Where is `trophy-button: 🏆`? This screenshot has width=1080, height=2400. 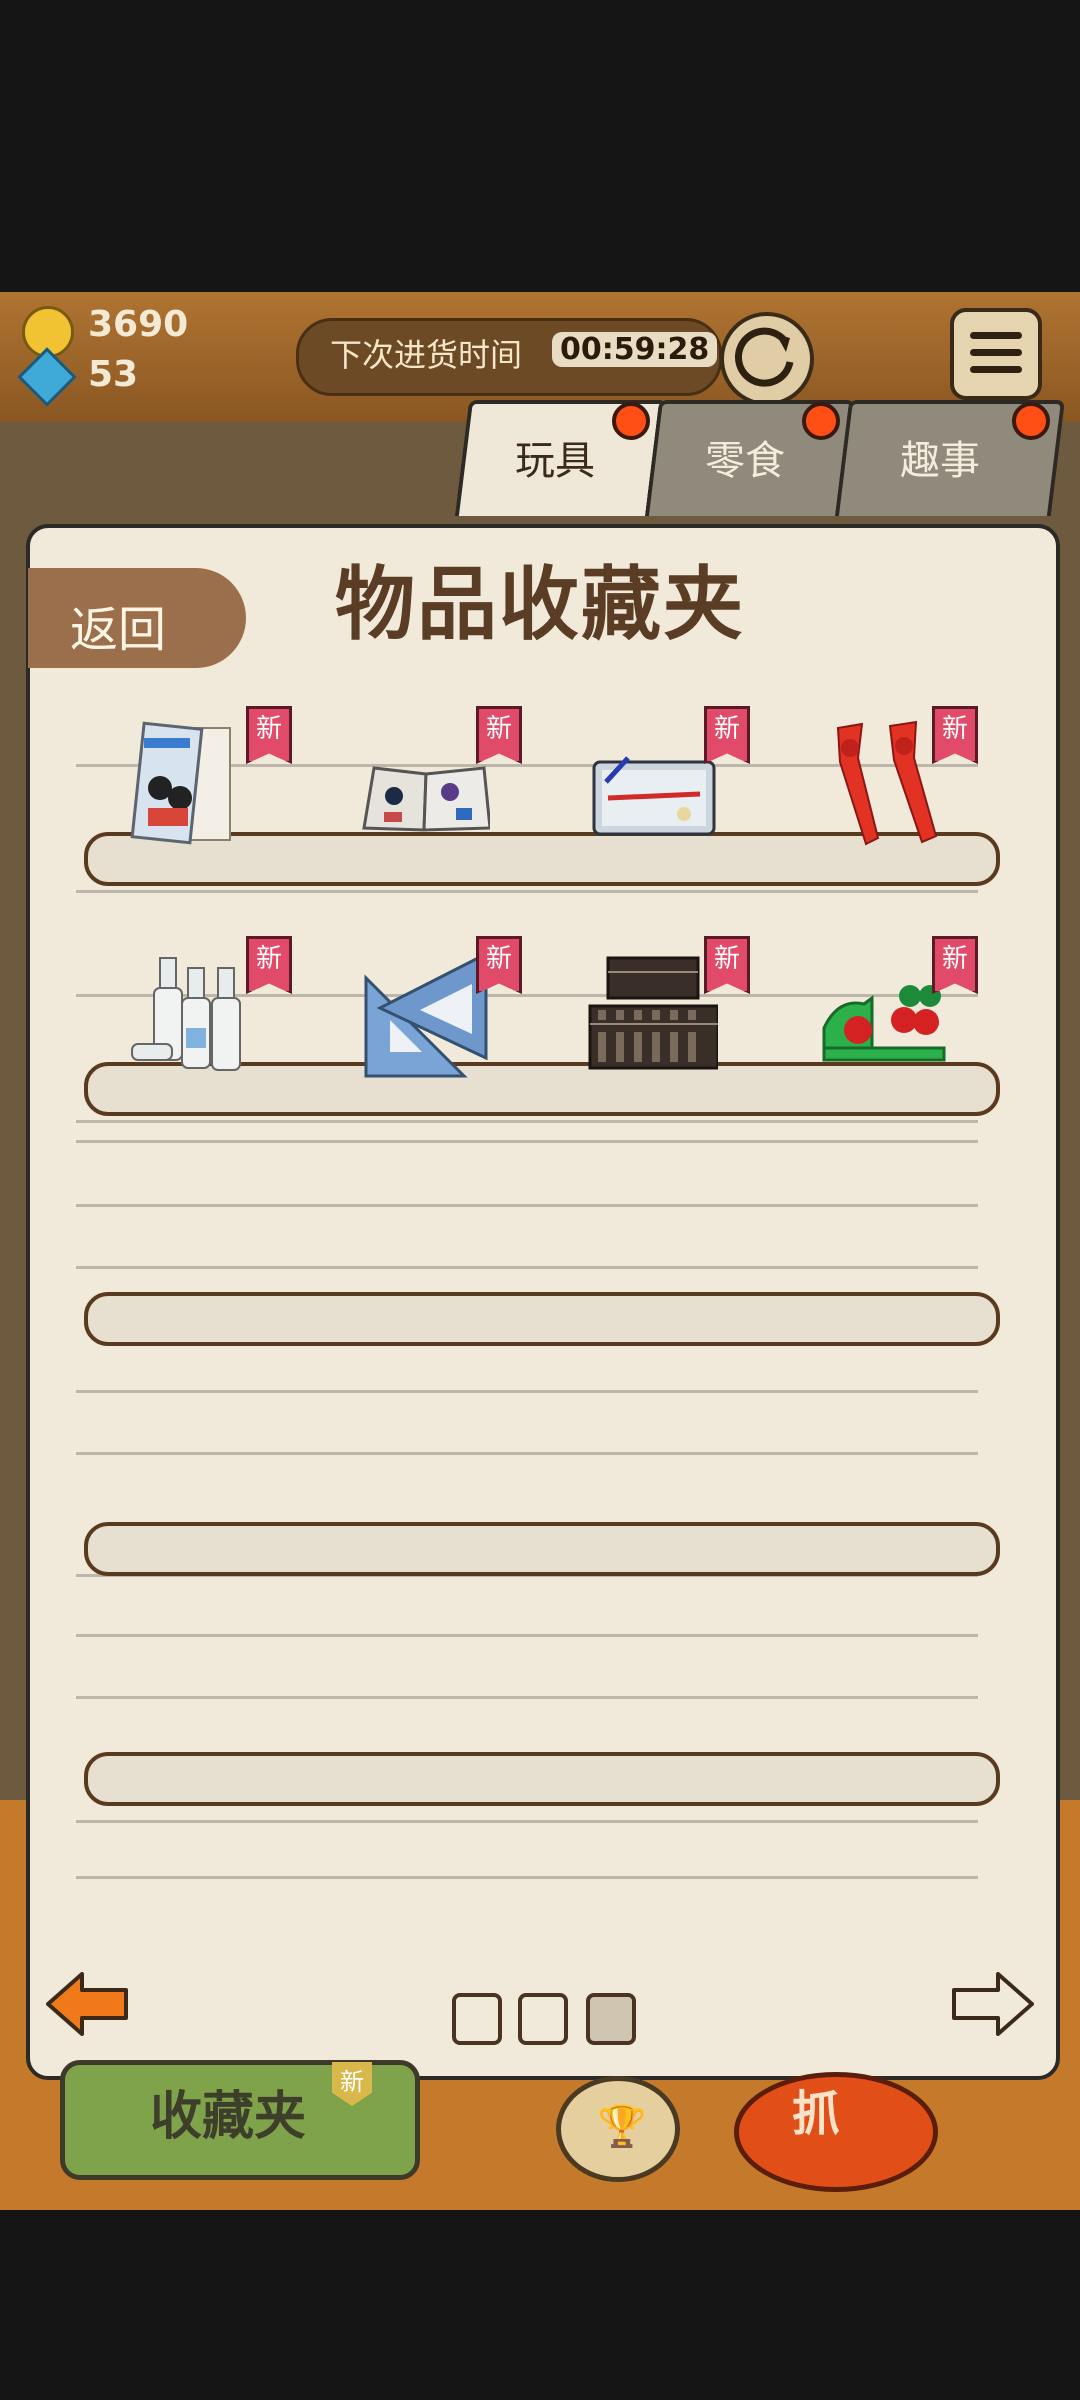 trophy-button: 🏆 is located at coordinates (618, 2129).